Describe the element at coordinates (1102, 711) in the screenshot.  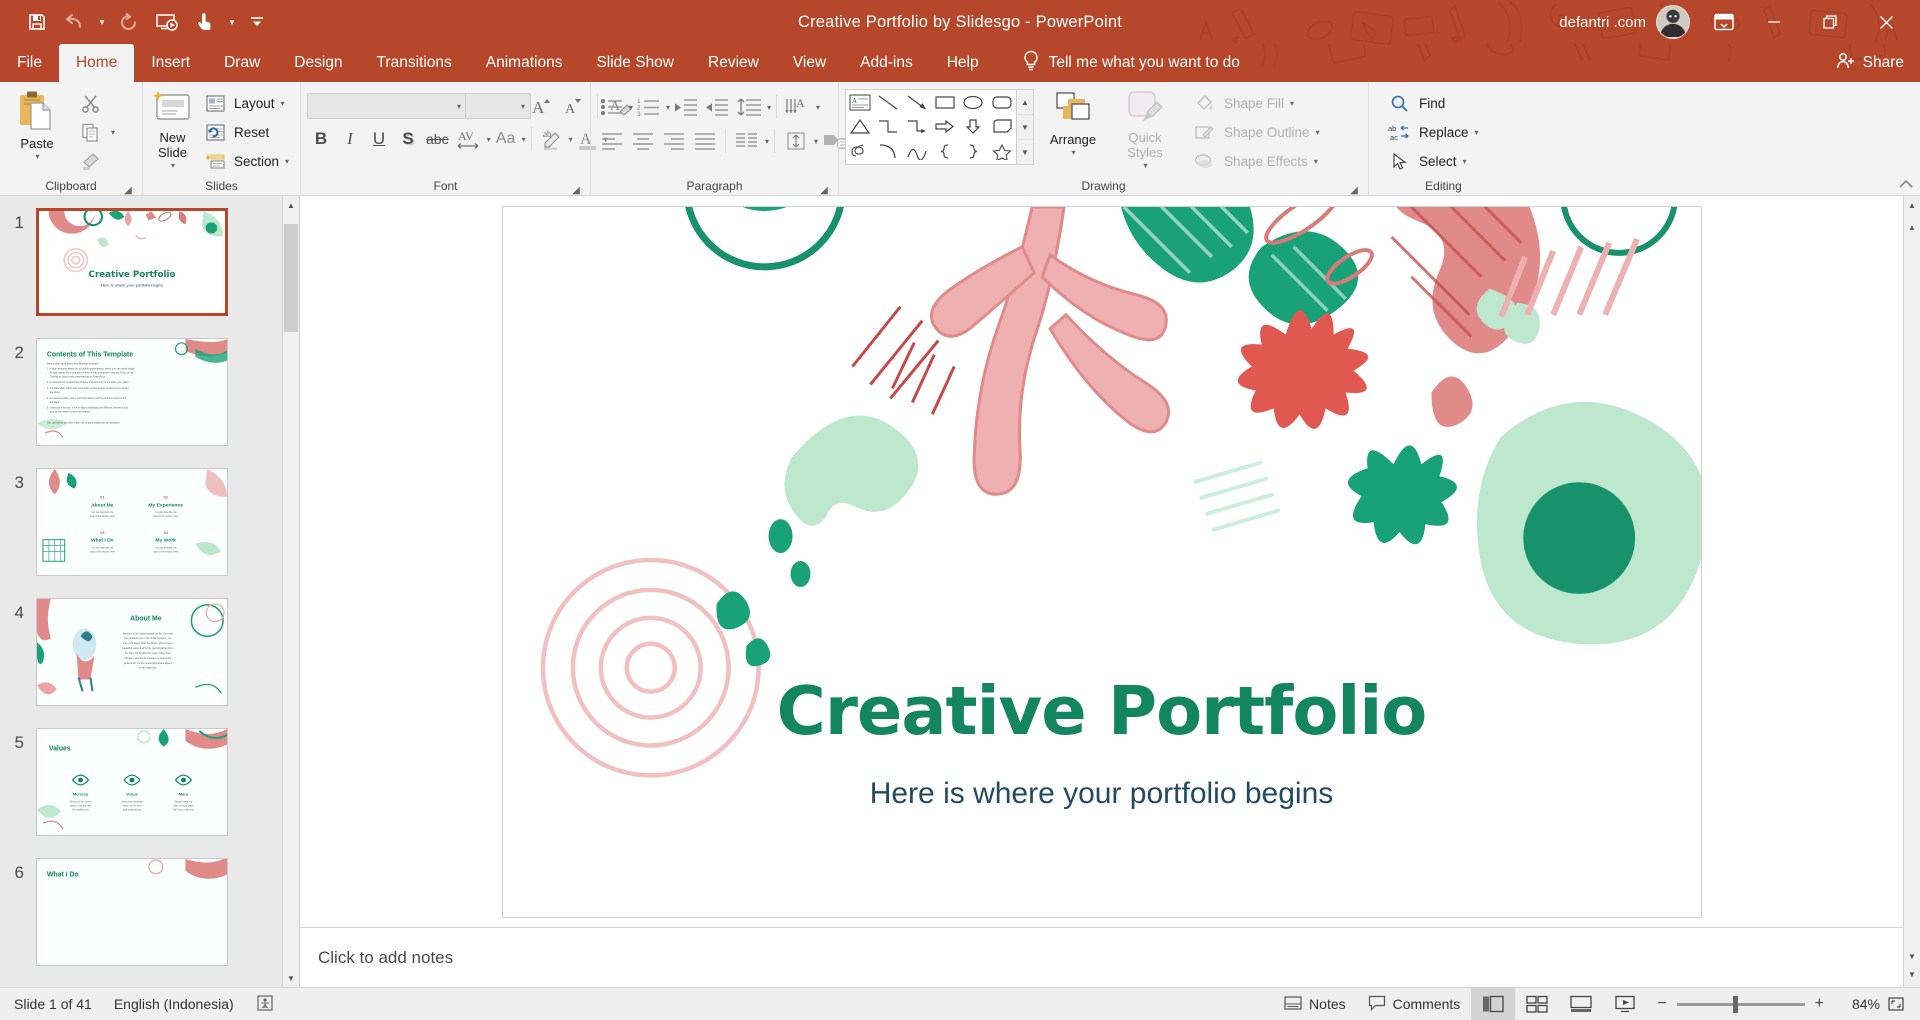
I see `slide-title-text: Creative Portfolio` at that location.